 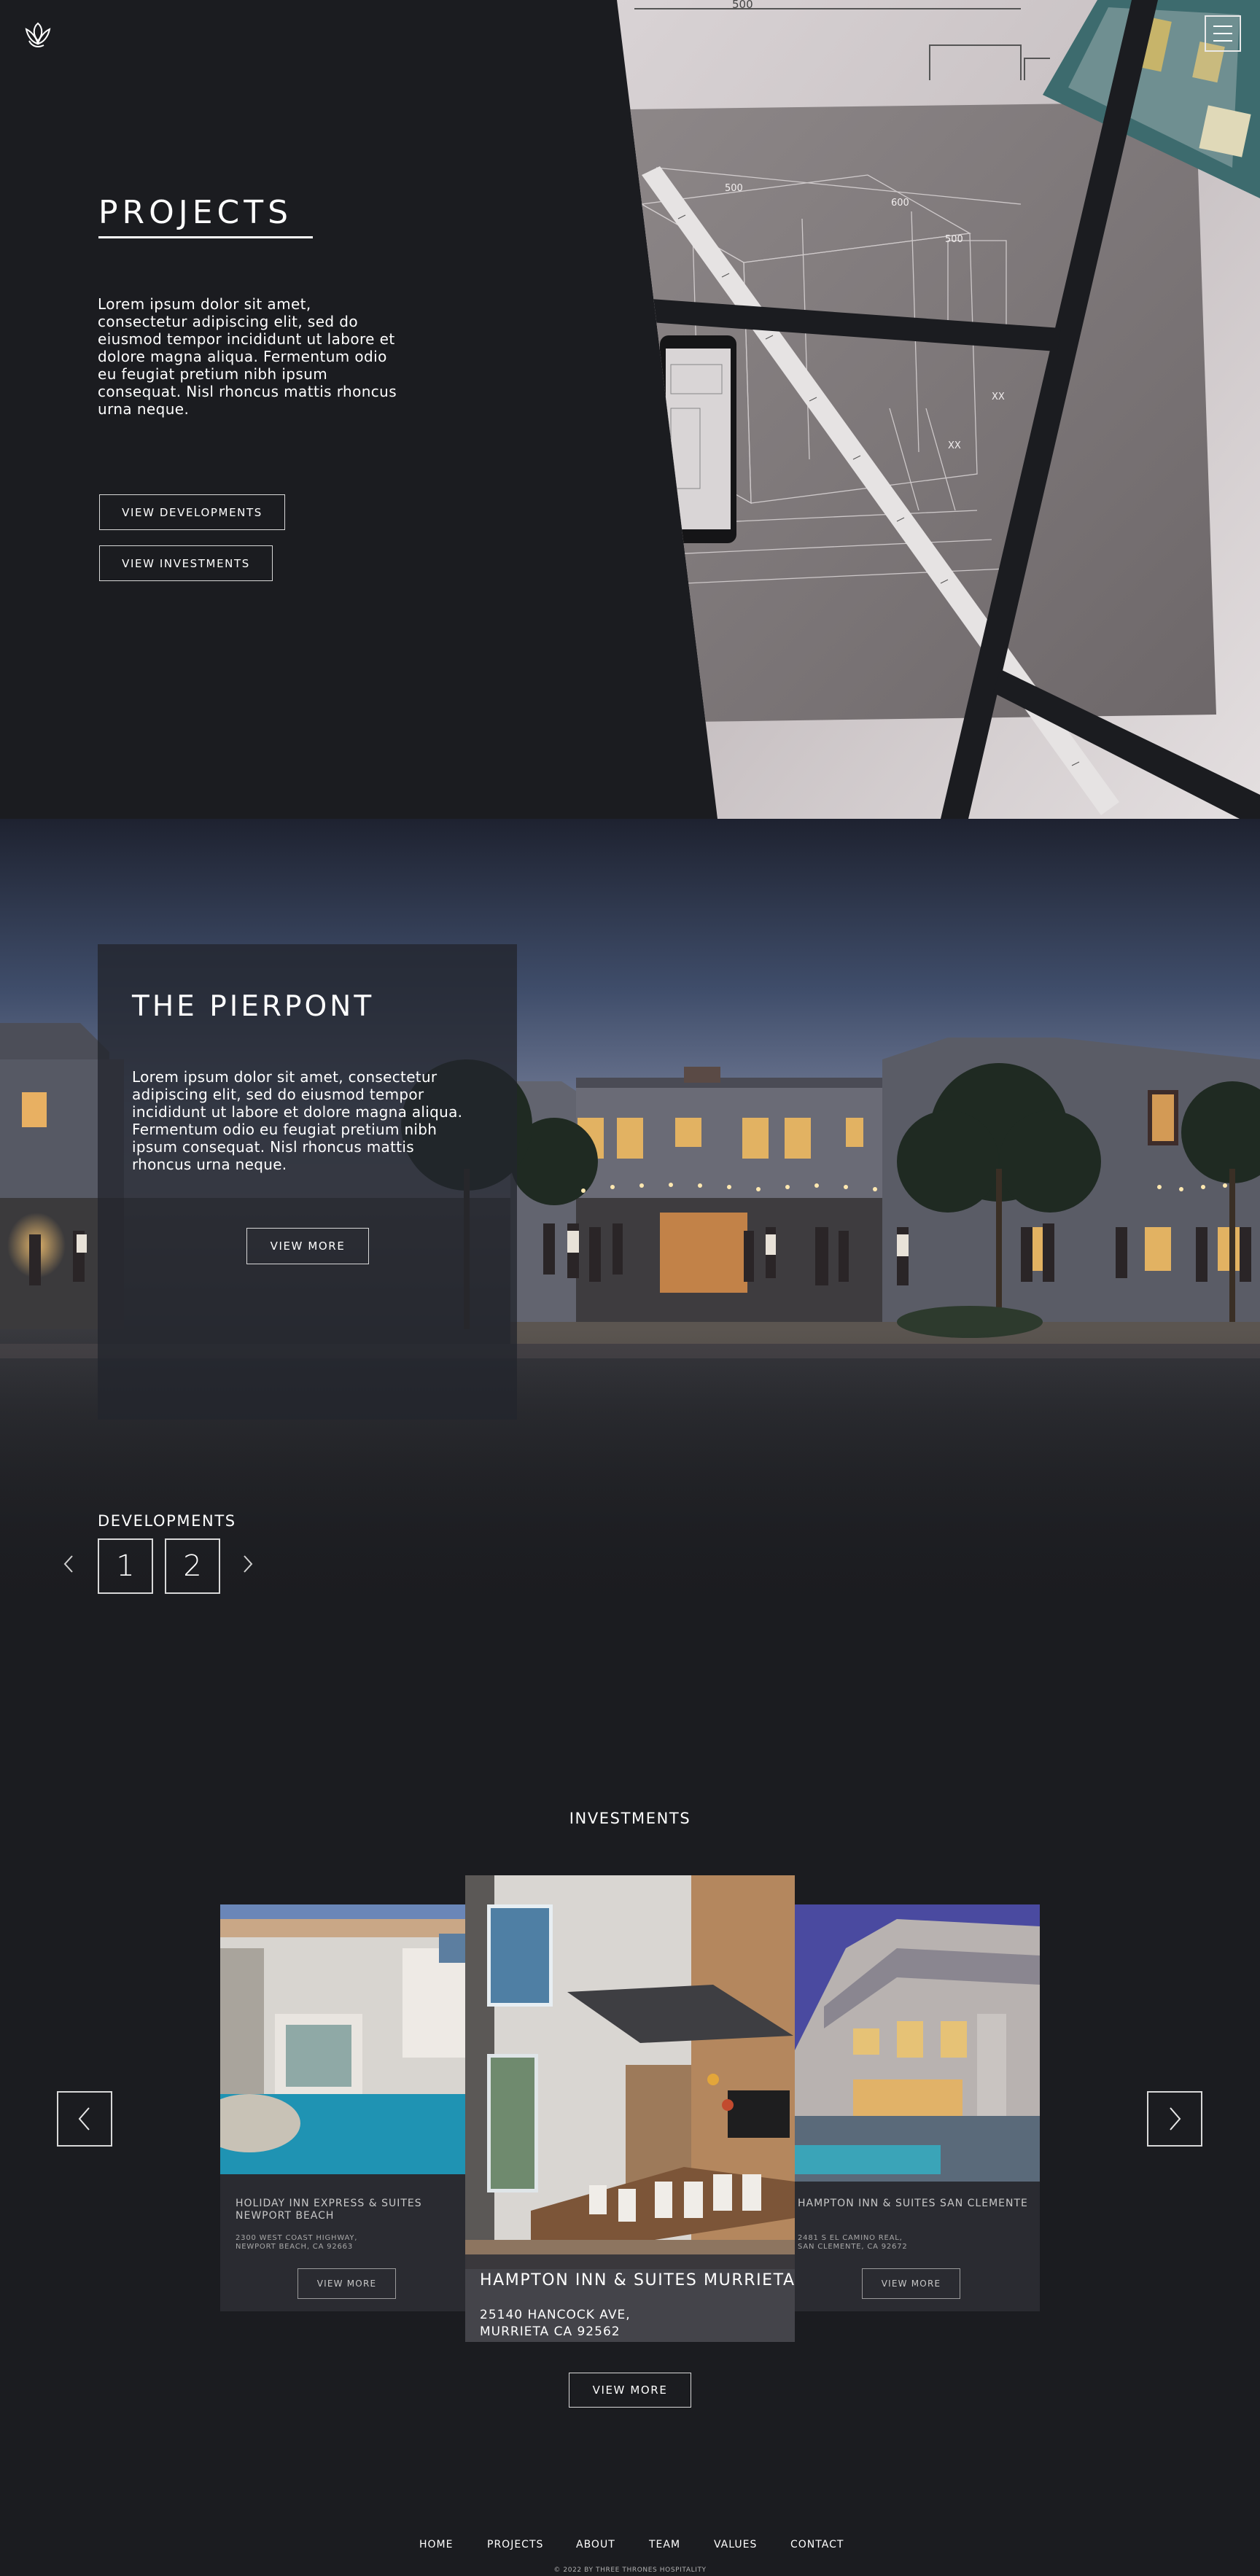 What do you see at coordinates (664, 2544) in the screenshot?
I see `footer-link-team: TEAM` at bounding box center [664, 2544].